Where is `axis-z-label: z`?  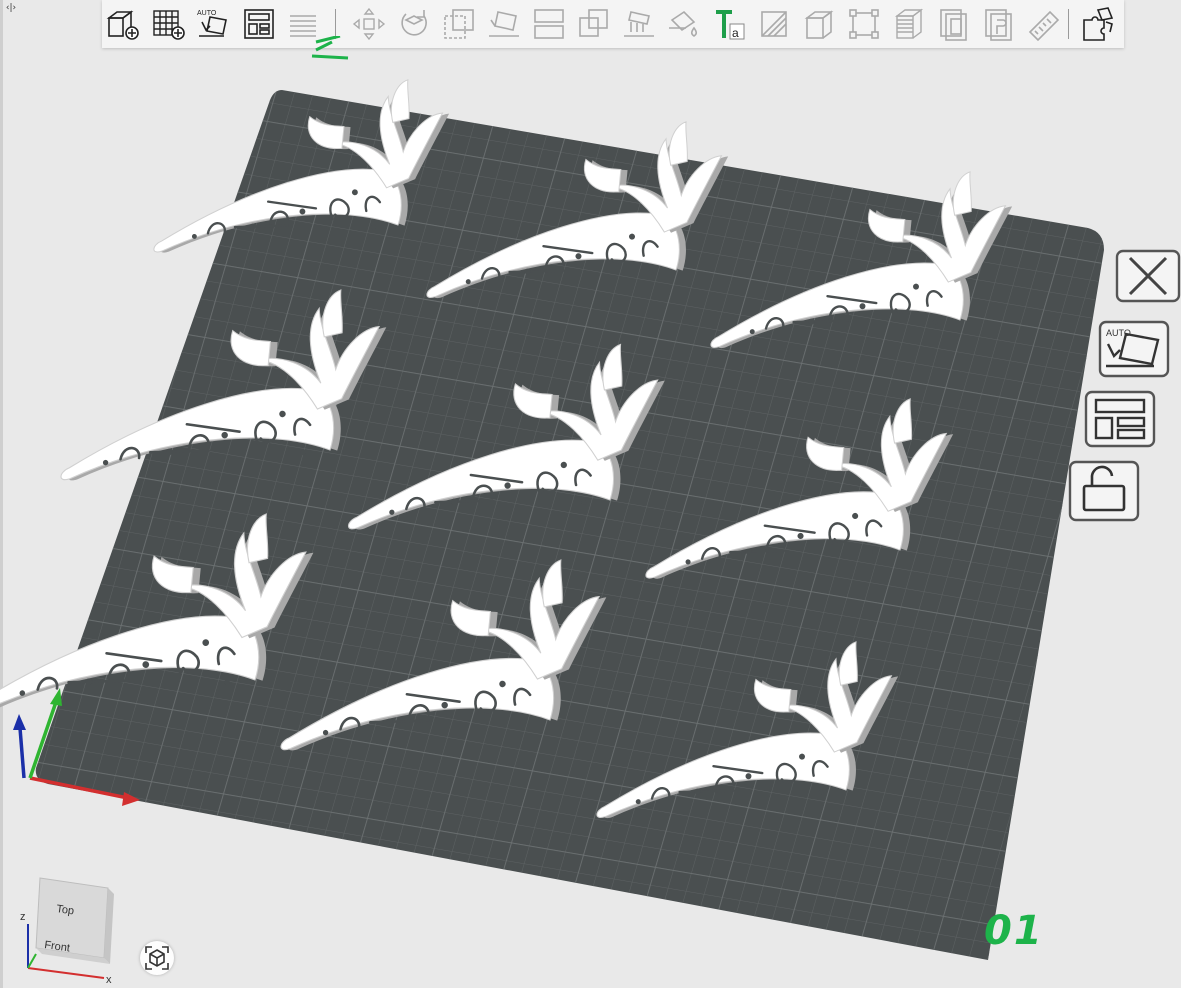 axis-z-label: z is located at coordinates (23, 917).